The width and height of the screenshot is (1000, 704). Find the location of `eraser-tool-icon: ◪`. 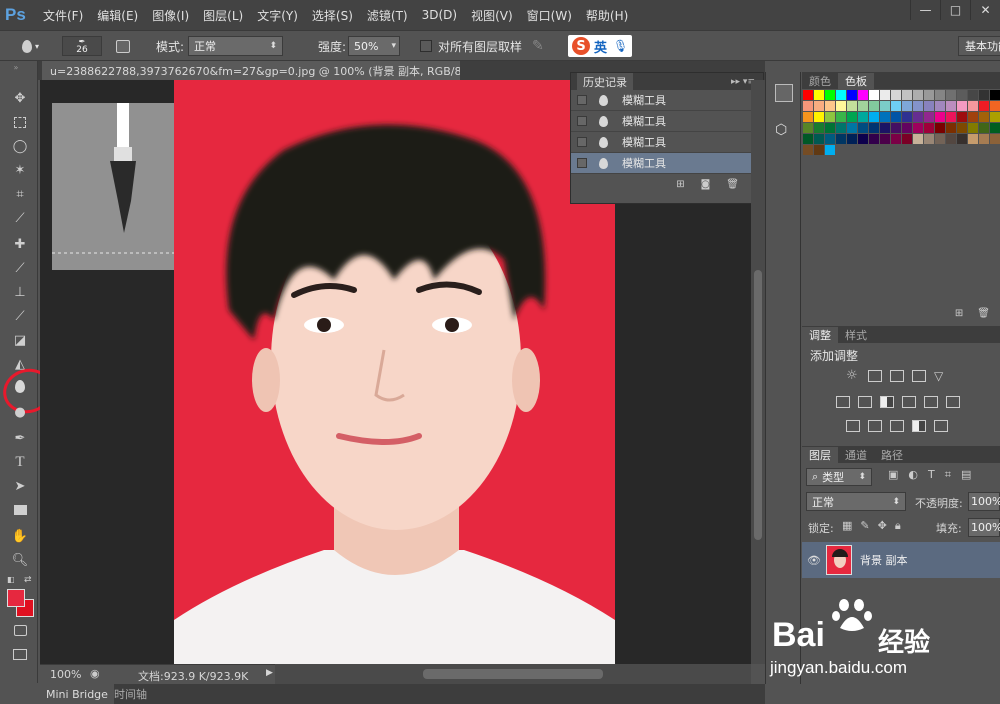

eraser-tool-icon: ◪ is located at coordinates (20, 340).